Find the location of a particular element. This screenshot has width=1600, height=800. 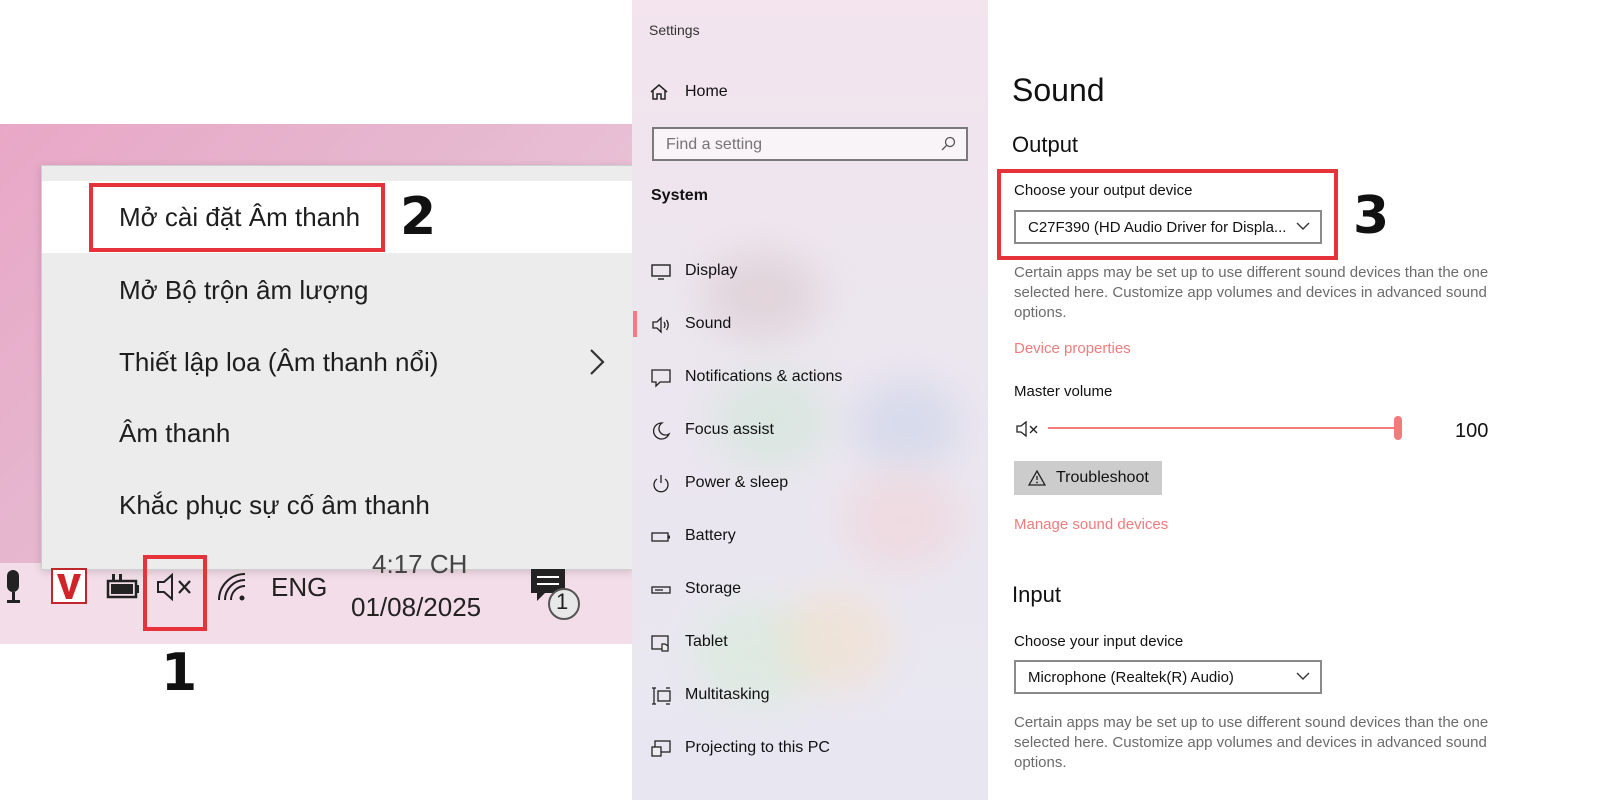

menu-item-open-volume-mixer: Mở Bộ trộn âm lượng is located at coordinates (337, 290).